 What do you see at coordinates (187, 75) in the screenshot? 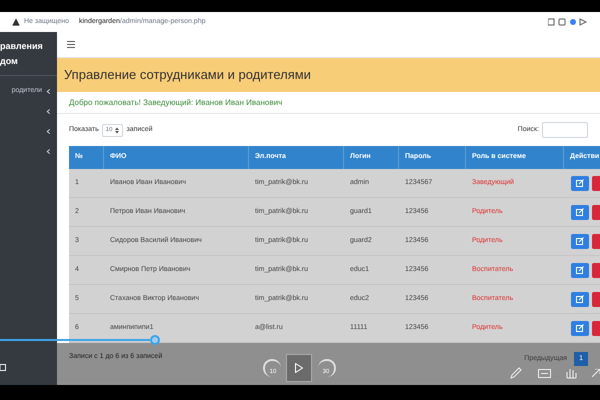
I see `page-title: Управление сотрудниками и родителями` at bounding box center [187, 75].